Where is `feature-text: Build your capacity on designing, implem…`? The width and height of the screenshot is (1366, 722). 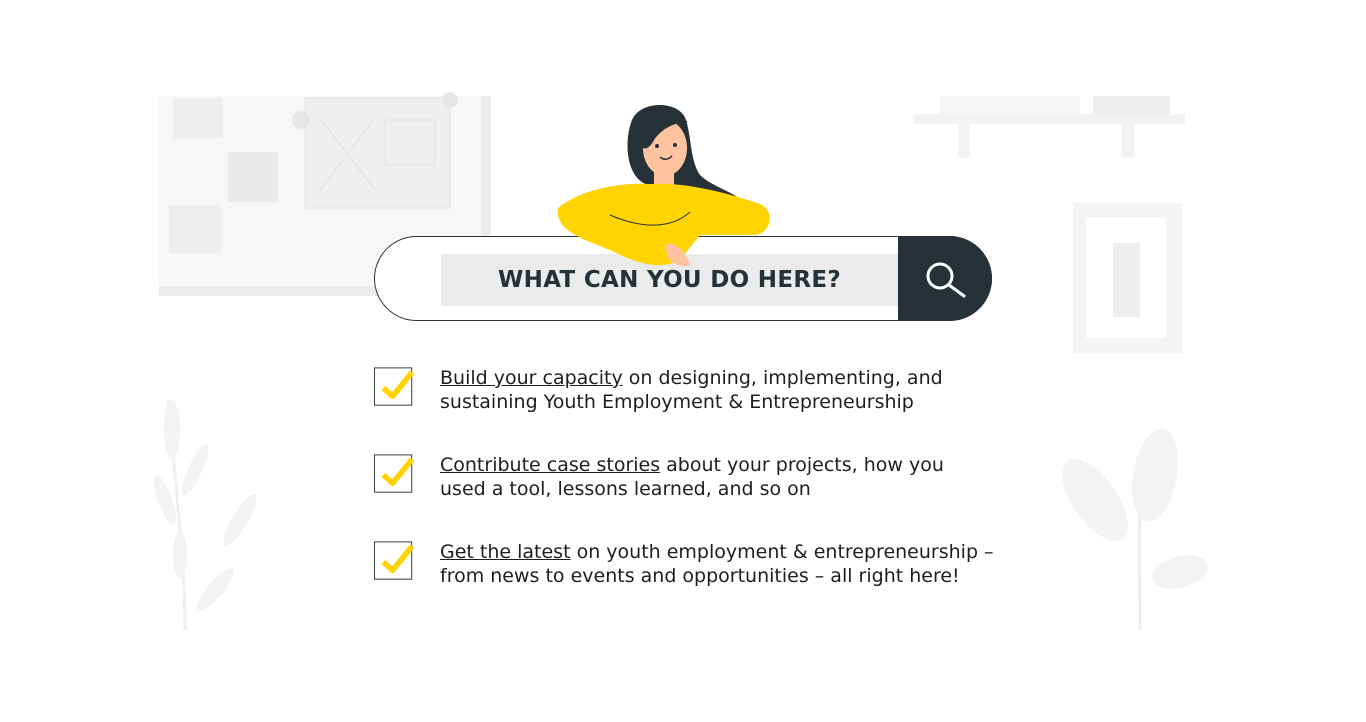 feature-text: Build your capacity on designing, implem… is located at coordinates (740, 390).